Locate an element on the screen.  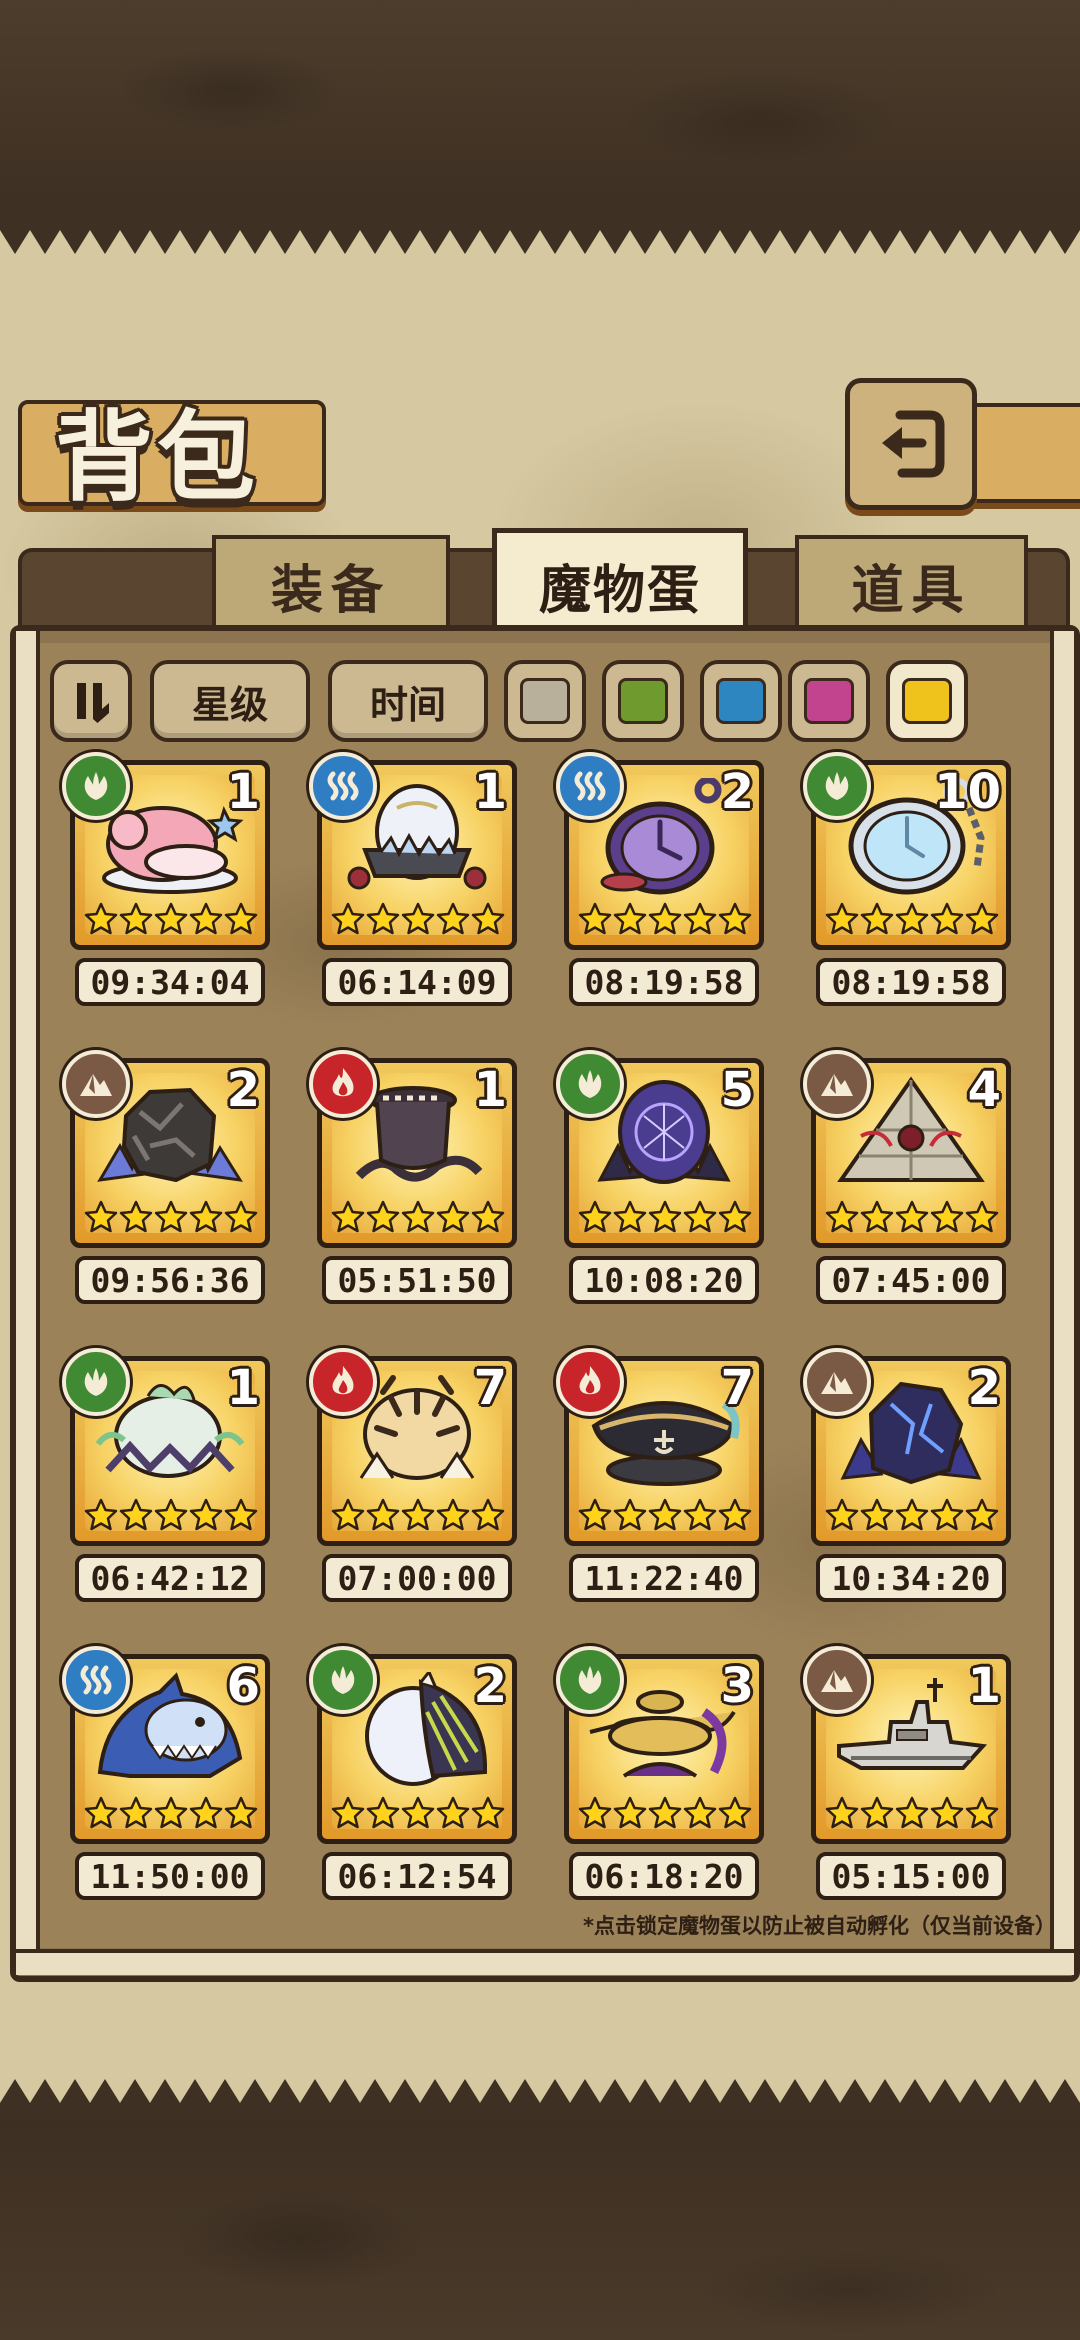
egg-count: 4 is located at coordinates (984, 1090).